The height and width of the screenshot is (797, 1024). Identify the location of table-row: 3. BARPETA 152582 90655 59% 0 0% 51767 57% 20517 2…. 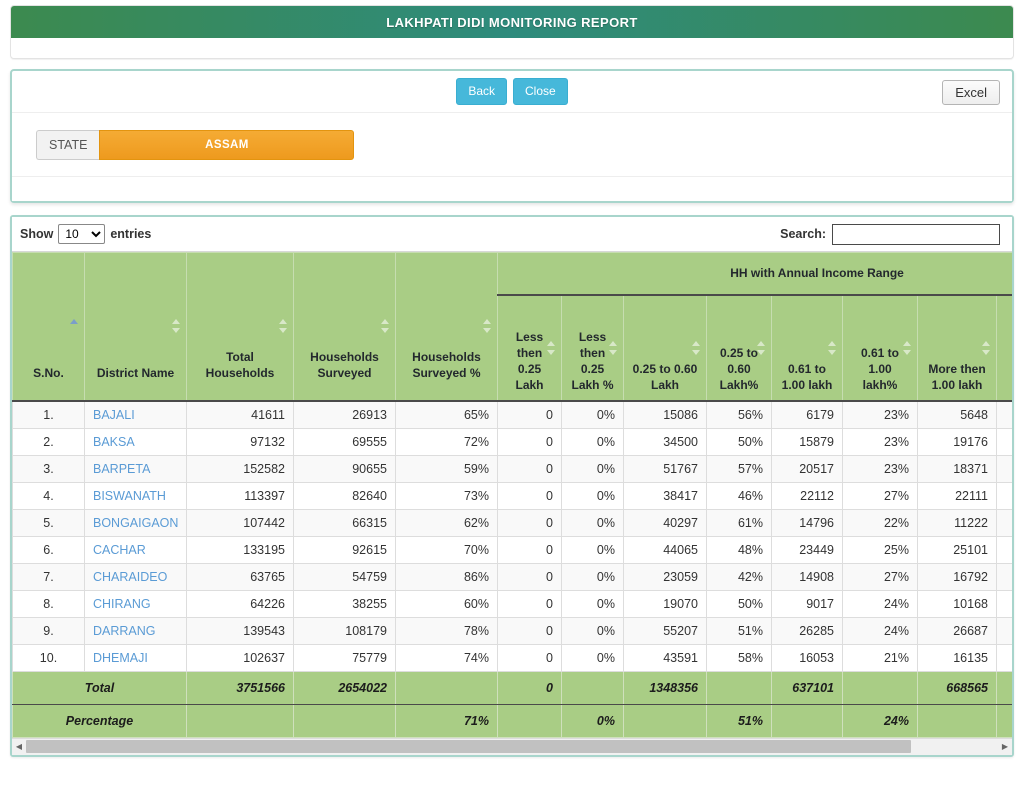
(512, 468).